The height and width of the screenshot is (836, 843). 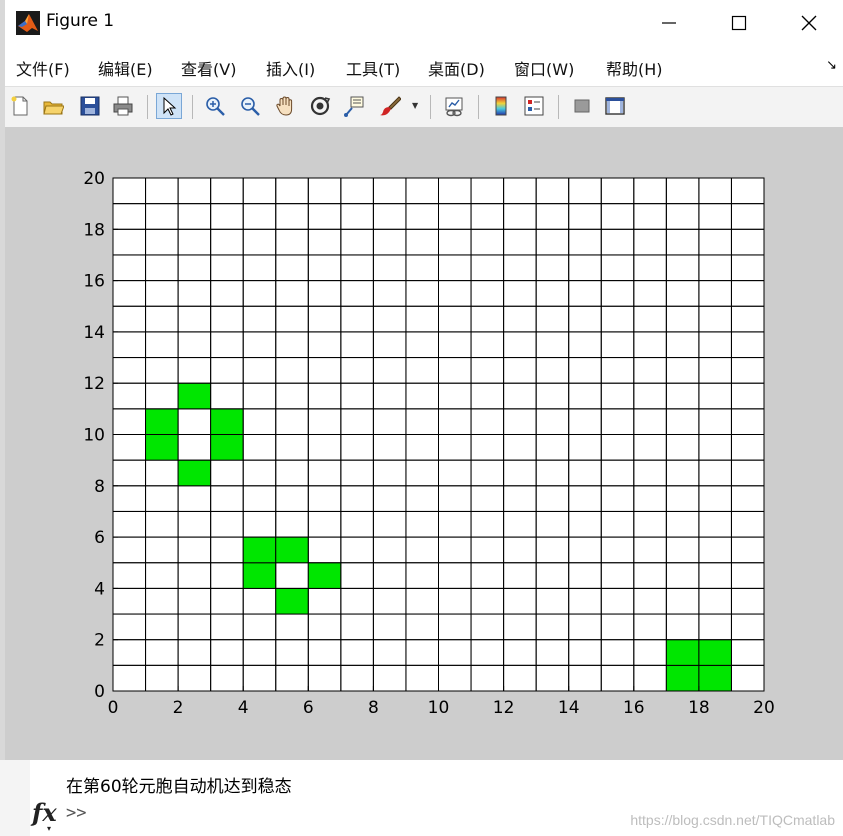 What do you see at coordinates (544, 68) in the screenshot?
I see `menu-window: 窗口(W)` at bounding box center [544, 68].